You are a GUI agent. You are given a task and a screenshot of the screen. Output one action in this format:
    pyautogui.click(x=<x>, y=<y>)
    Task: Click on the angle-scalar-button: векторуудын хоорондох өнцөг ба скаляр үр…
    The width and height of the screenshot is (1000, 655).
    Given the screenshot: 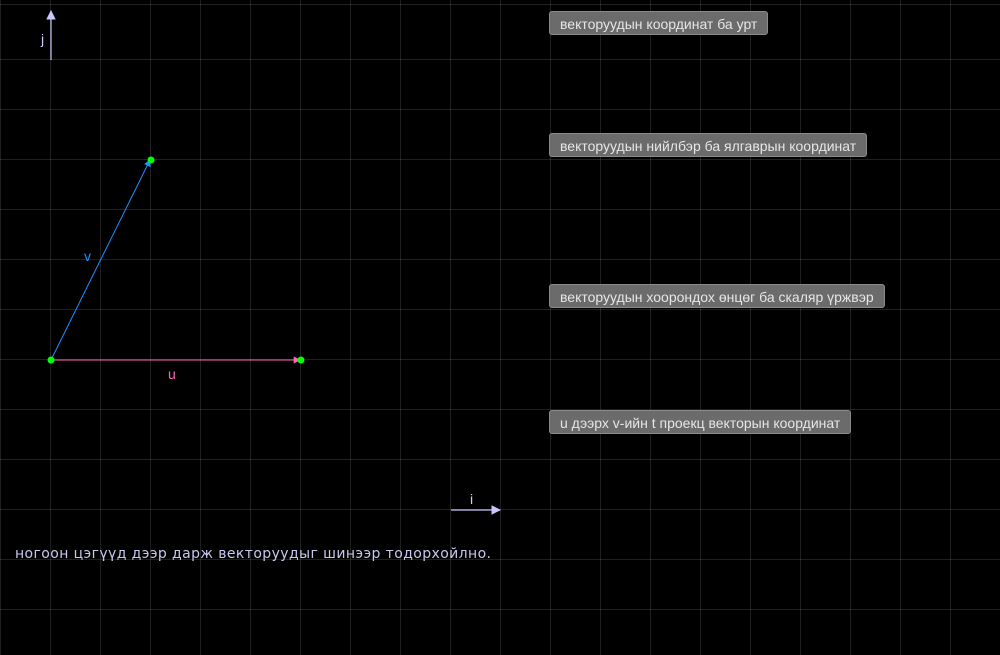 What is the action you would take?
    pyautogui.click(x=717, y=296)
    